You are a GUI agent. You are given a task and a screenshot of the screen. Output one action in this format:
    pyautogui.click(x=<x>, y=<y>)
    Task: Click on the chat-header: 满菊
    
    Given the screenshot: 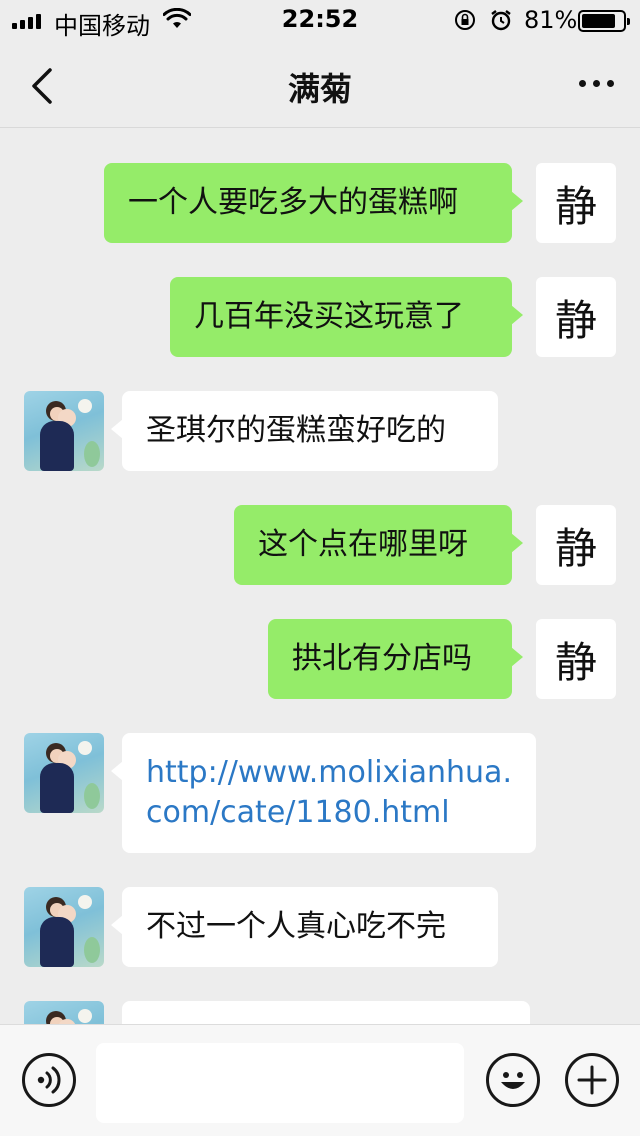 What is the action you would take?
    pyautogui.click(x=320, y=84)
    